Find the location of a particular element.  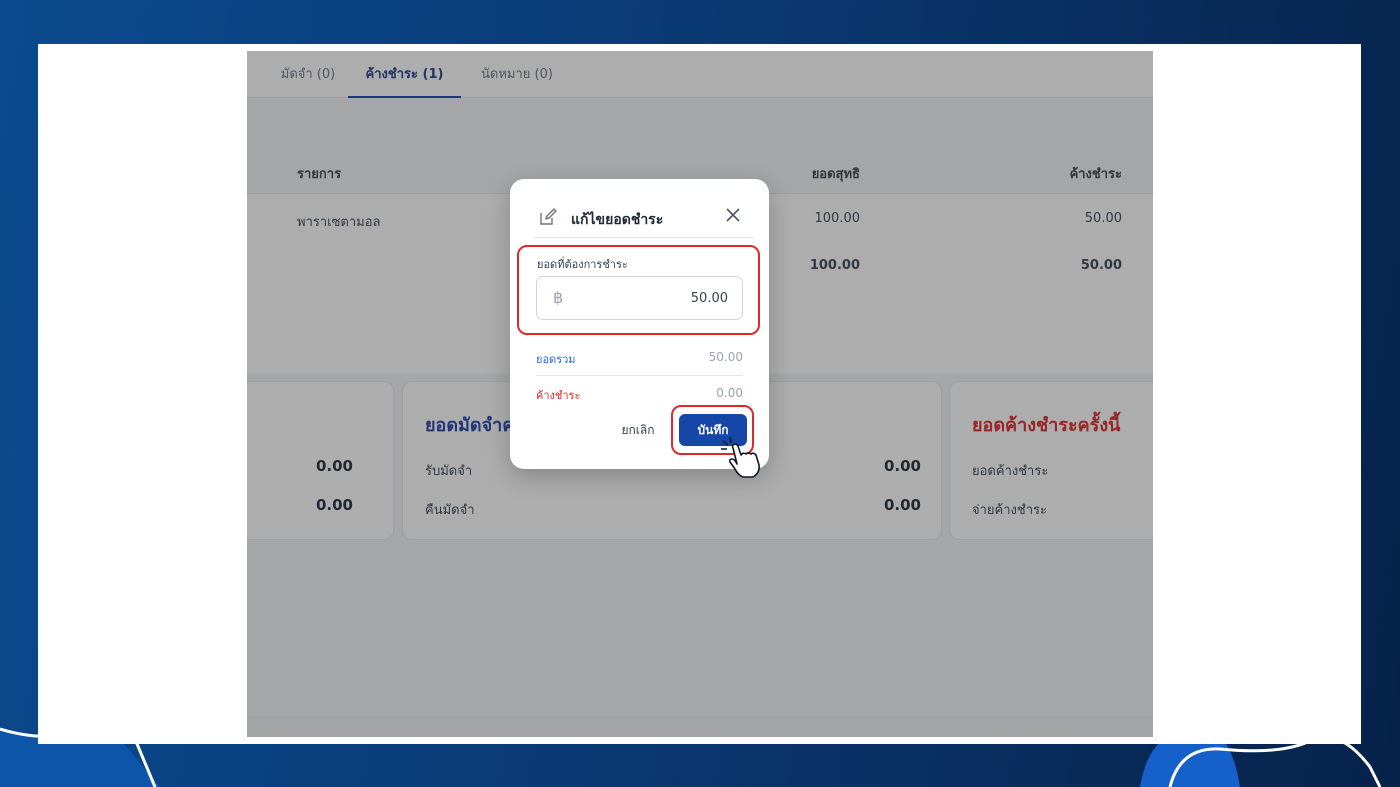

modal-title: แก้ไขยอดชำระ is located at coordinates (617, 220).